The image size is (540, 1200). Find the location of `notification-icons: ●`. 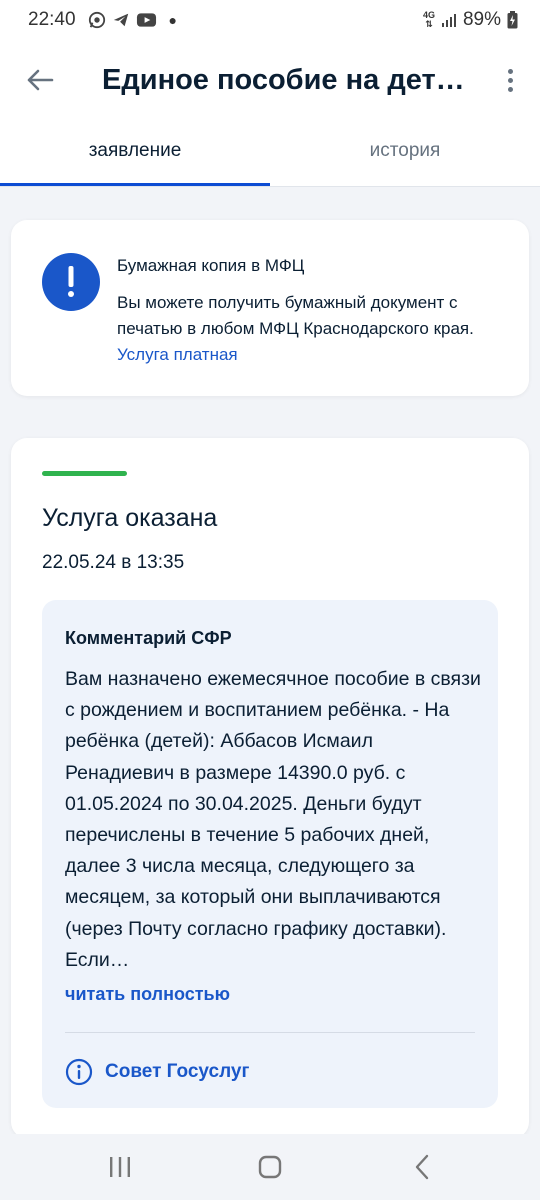

notification-icons: ● is located at coordinates (132, 20).